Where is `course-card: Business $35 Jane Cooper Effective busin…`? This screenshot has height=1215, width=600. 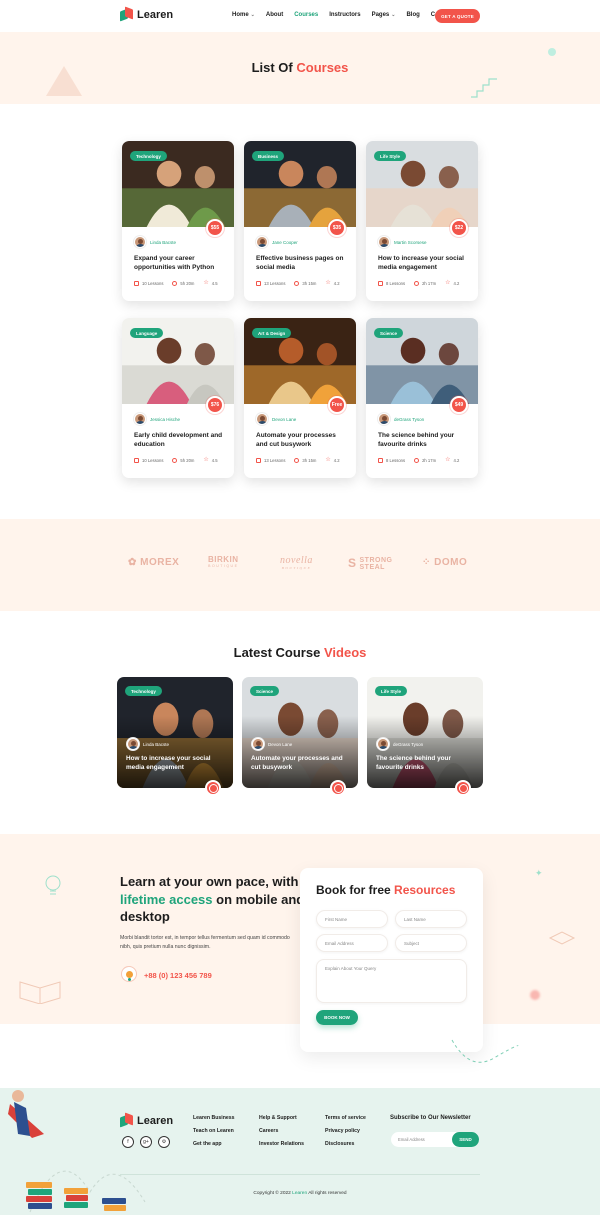 course-card: Business $35 Jane Cooper Effective busin… is located at coordinates (300, 221).